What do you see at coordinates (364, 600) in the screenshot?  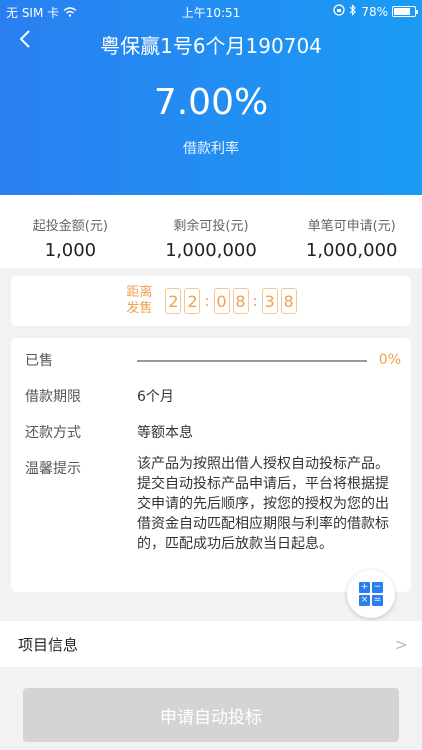 I see `calc-key: ×` at bounding box center [364, 600].